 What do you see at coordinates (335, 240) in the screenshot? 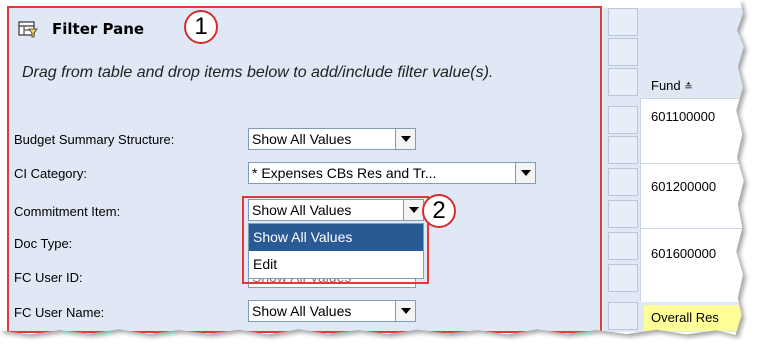
I see `highlight-box-dropdown` at bounding box center [335, 240].